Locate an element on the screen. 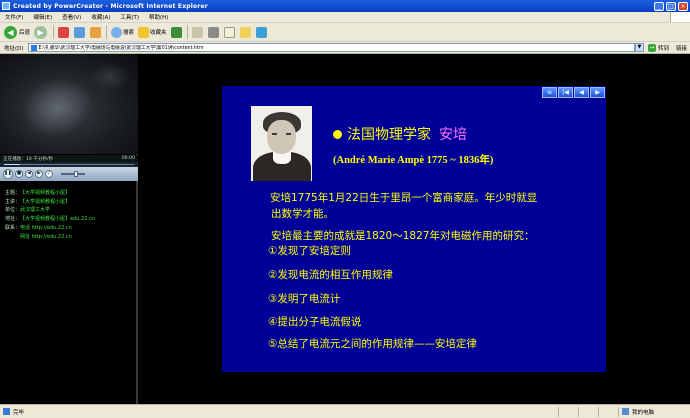 The image size is (690, 418). search-icon is located at coordinates (117, 32).